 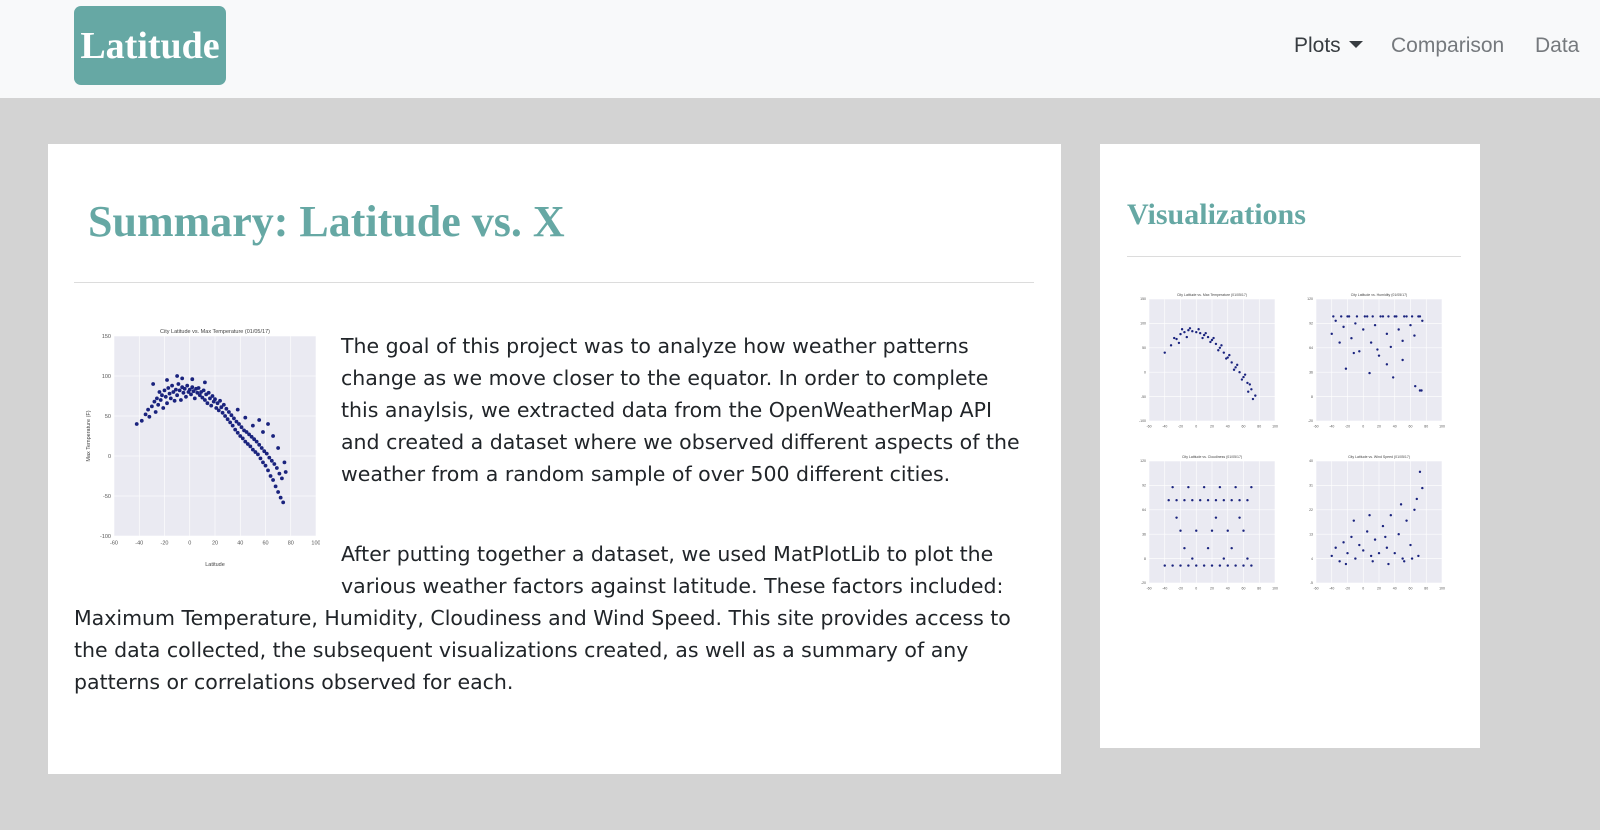 What do you see at coordinates (1447, 46) in the screenshot?
I see `nav-comparison-link: Comparison` at bounding box center [1447, 46].